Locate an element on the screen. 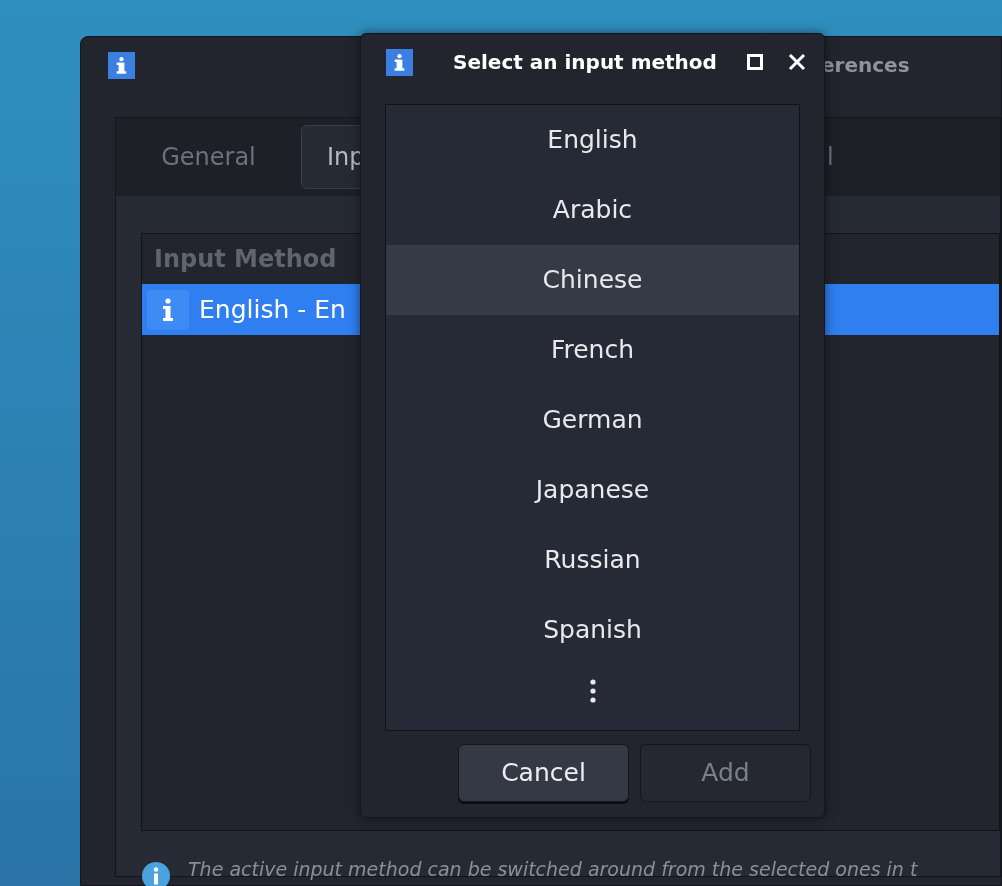 This screenshot has width=1002, height=886. language-item: Chinese is located at coordinates (592, 280).